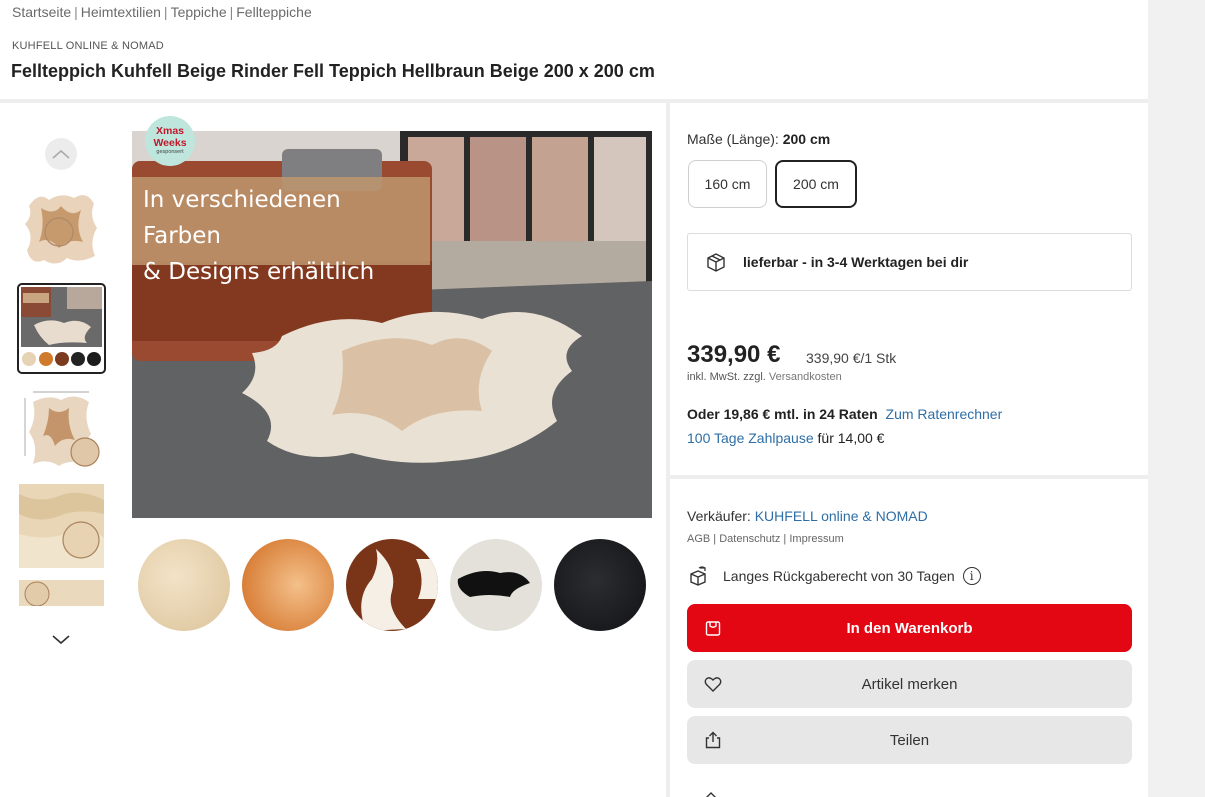 This screenshot has height=797, width=1205. I want to click on thumbnail-scroll-down-button, so click(61, 639).